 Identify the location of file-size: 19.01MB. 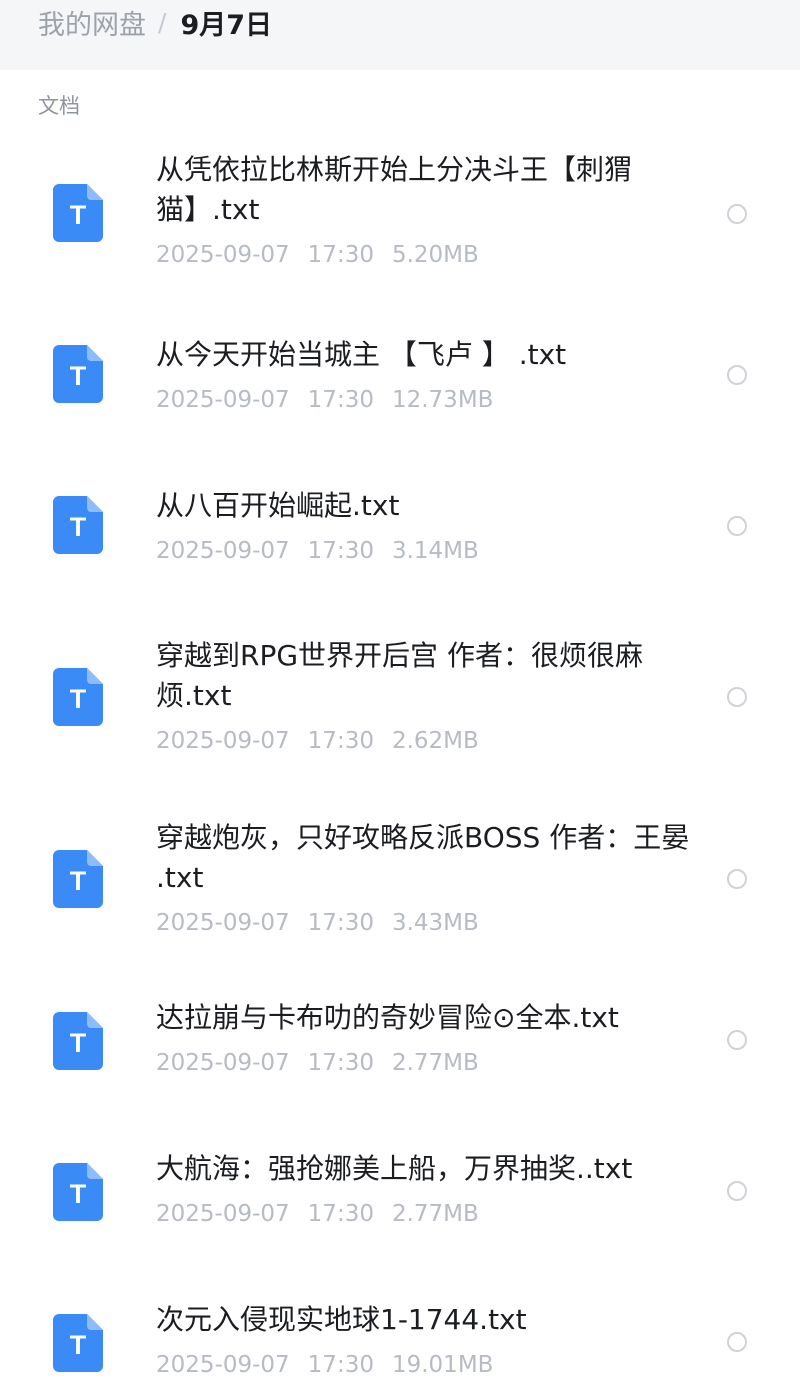
(442, 1365).